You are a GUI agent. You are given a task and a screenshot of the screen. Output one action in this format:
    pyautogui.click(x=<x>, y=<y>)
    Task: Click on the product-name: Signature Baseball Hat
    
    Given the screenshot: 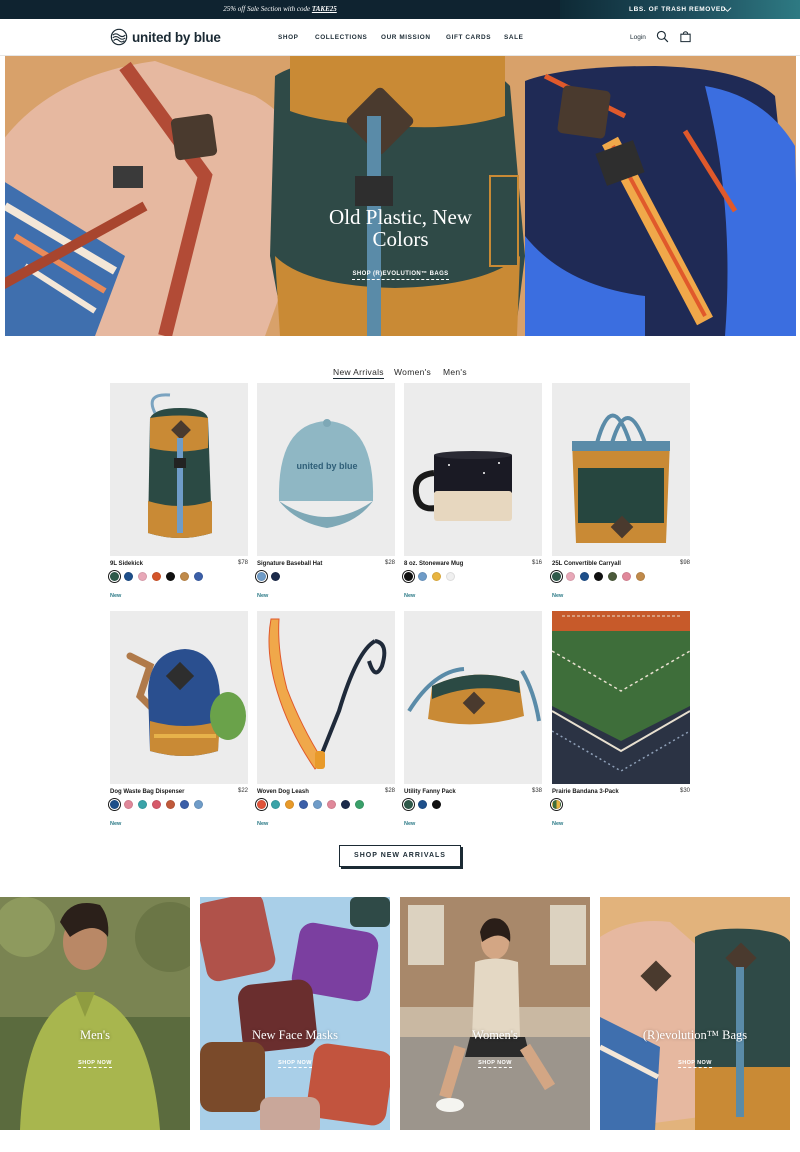 What is the action you would take?
    pyautogui.click(x=289, y=564)
    